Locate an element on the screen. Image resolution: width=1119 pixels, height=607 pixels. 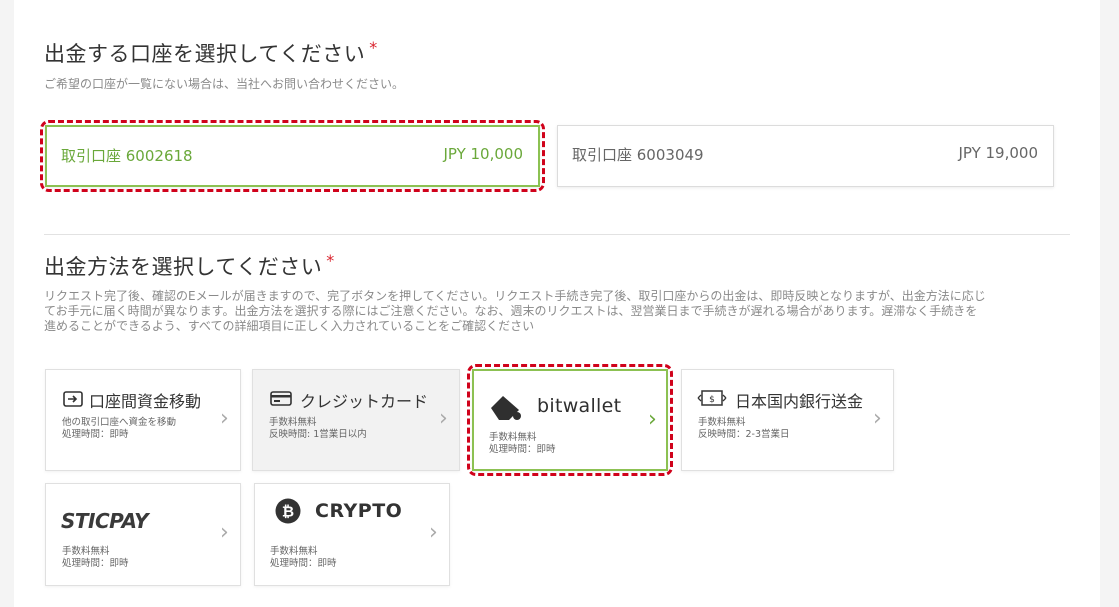
bitwallet-logo-icon is located at coordinates (506, 408).